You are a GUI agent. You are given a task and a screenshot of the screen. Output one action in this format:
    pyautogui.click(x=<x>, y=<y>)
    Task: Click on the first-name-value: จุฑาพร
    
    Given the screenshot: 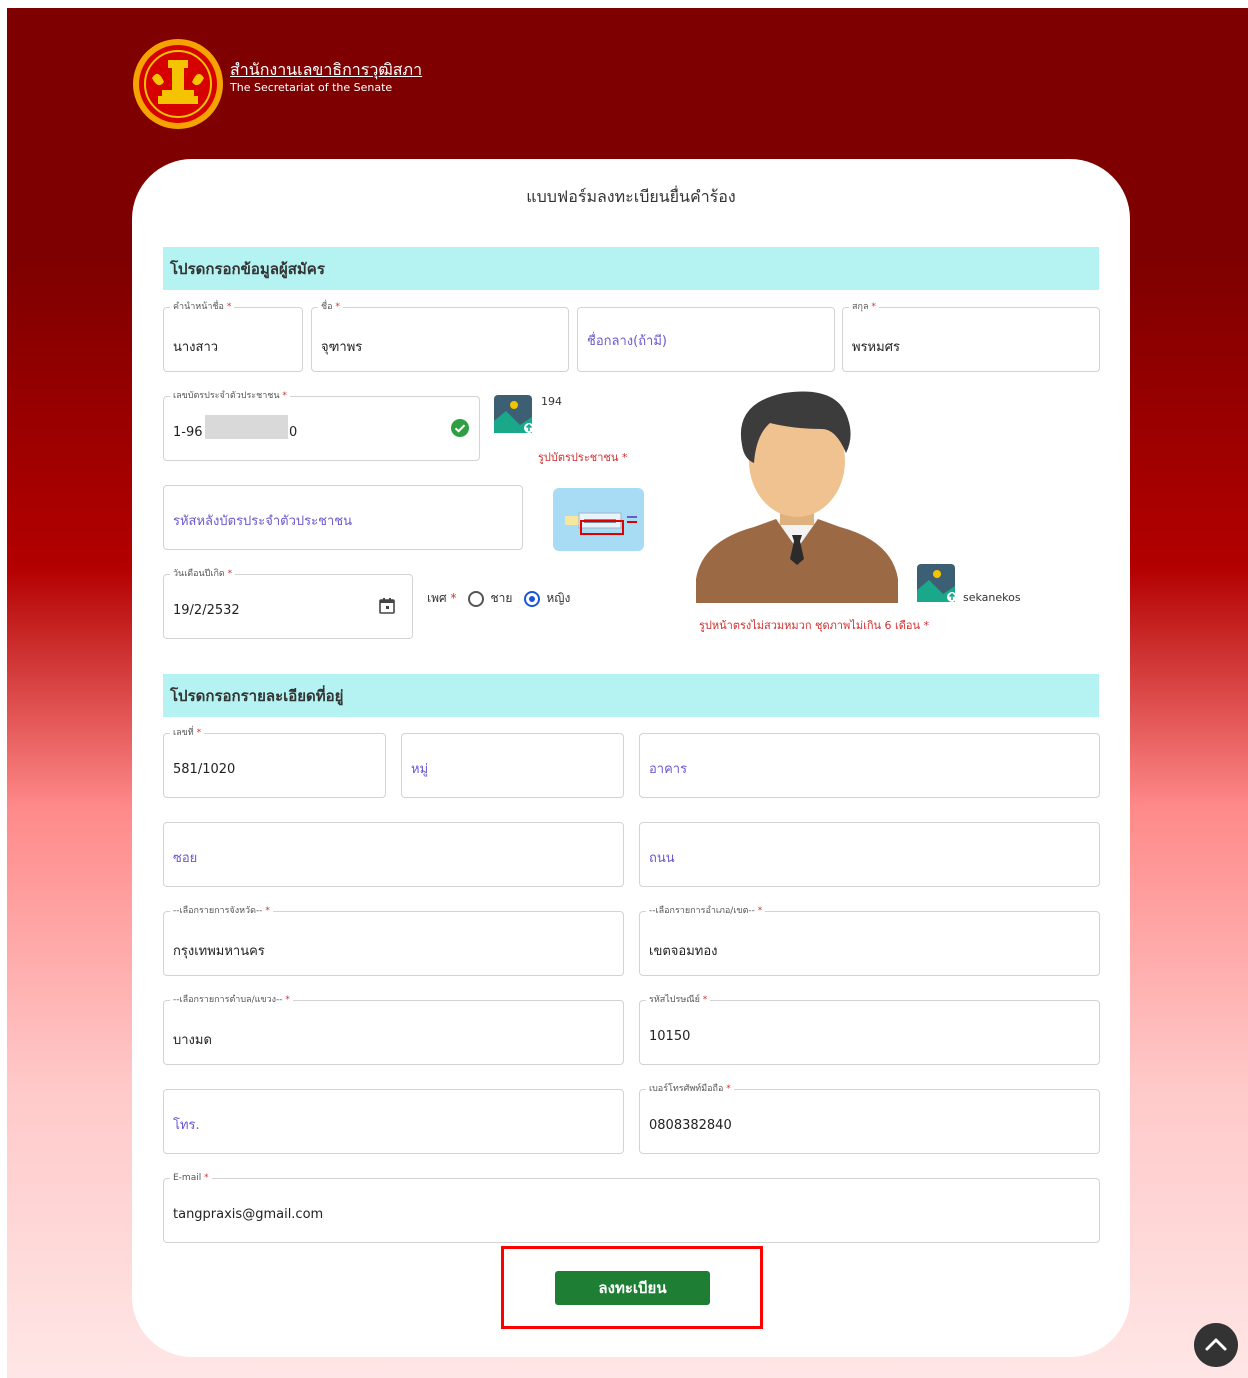 What is the action you would take?
    pyautogui.click(x=342, y=347)
    